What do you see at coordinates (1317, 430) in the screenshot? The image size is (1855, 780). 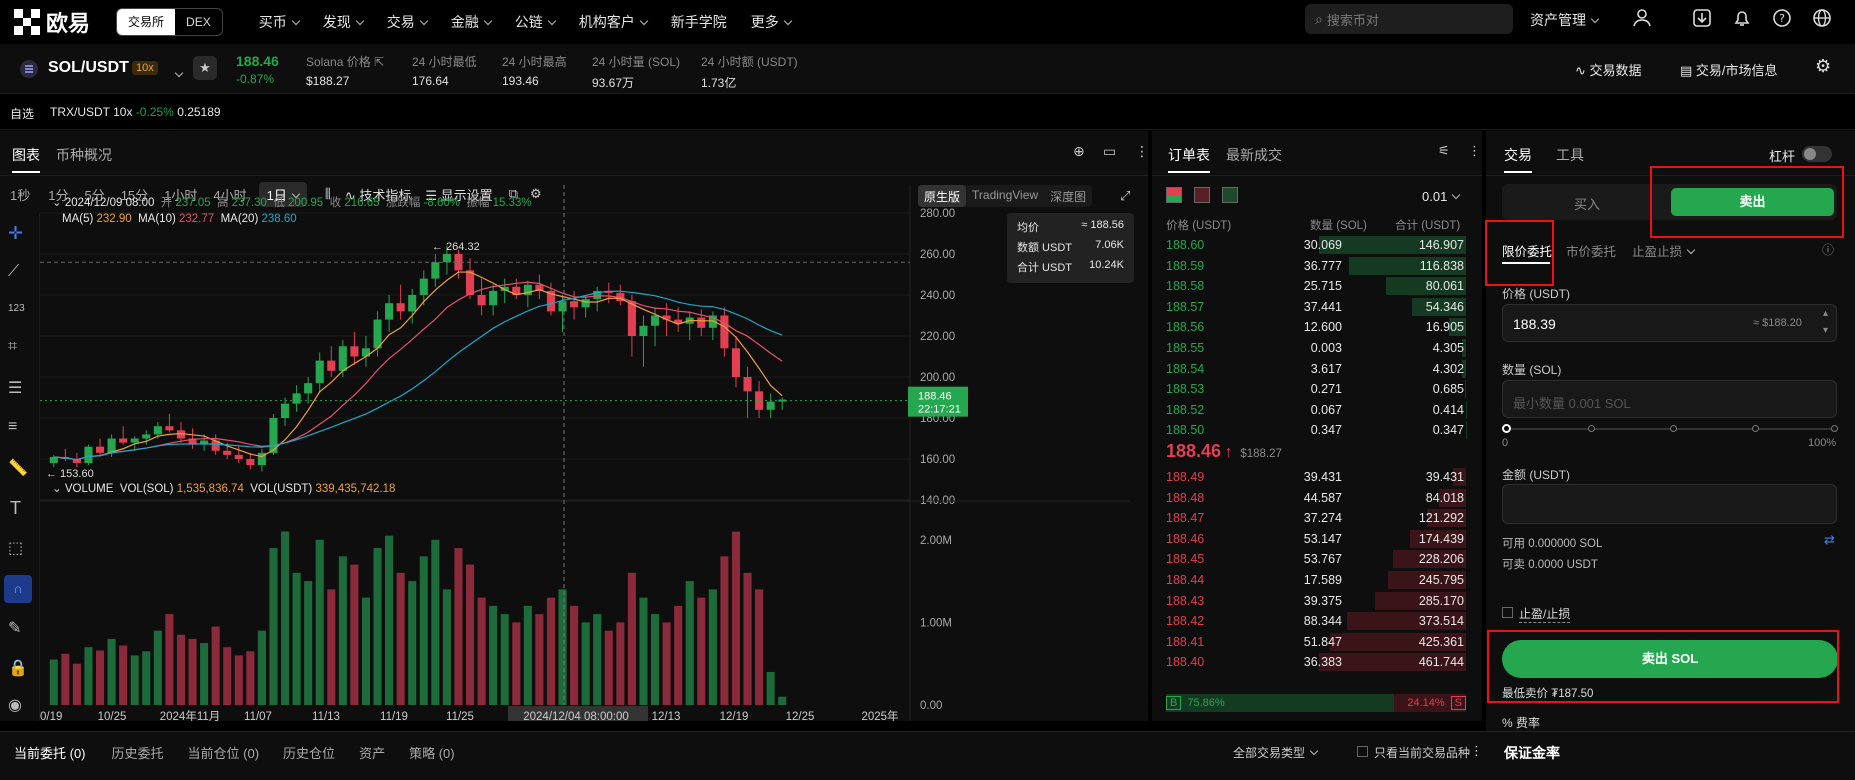 I see `ask-row: 188.50 0.347 0.347` at bounding box center [1317, 430].